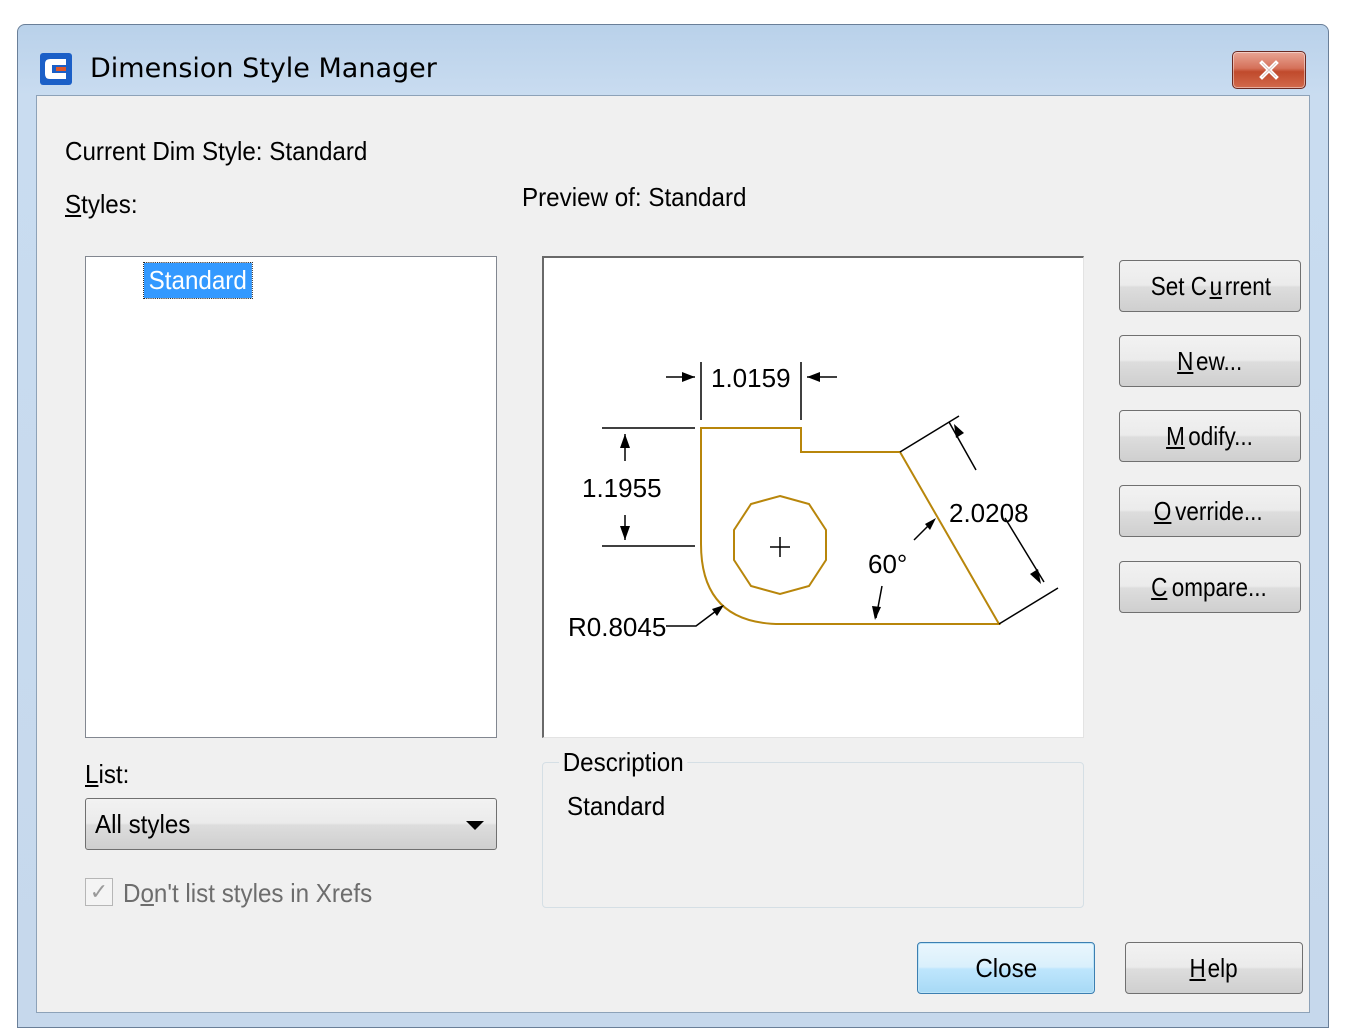 This screenshot has width=1346, height=1030. I want to click on styles-list: Standard, so click(291, 497).